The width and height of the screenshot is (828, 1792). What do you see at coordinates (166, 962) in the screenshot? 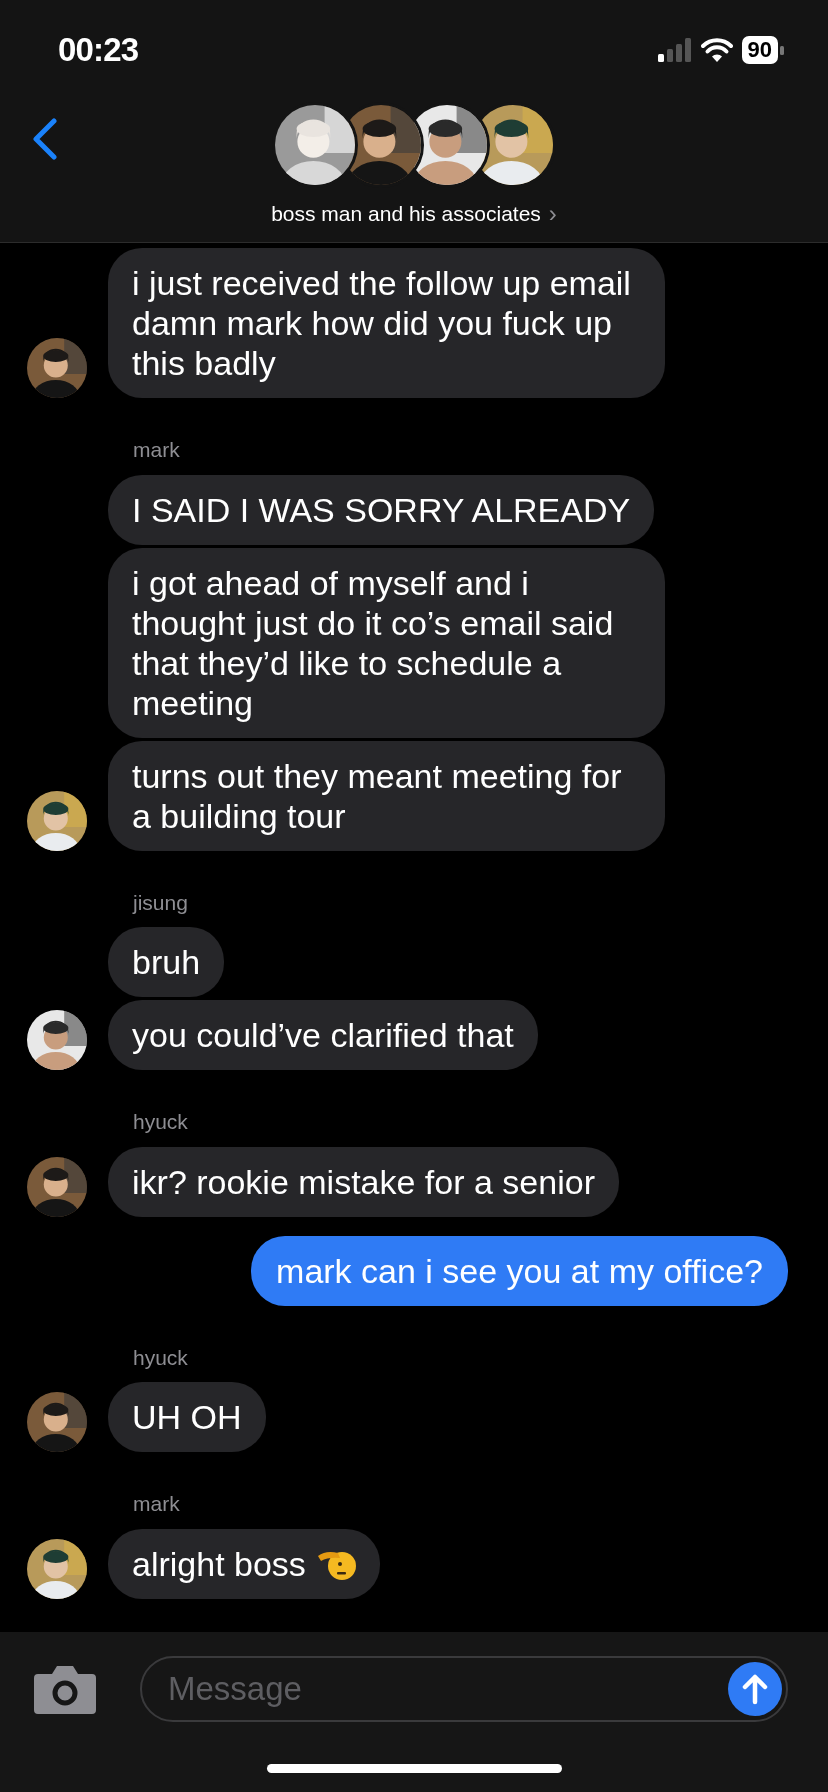
I see `received-message-bubble: bruh` at bounding box center [166, 962].